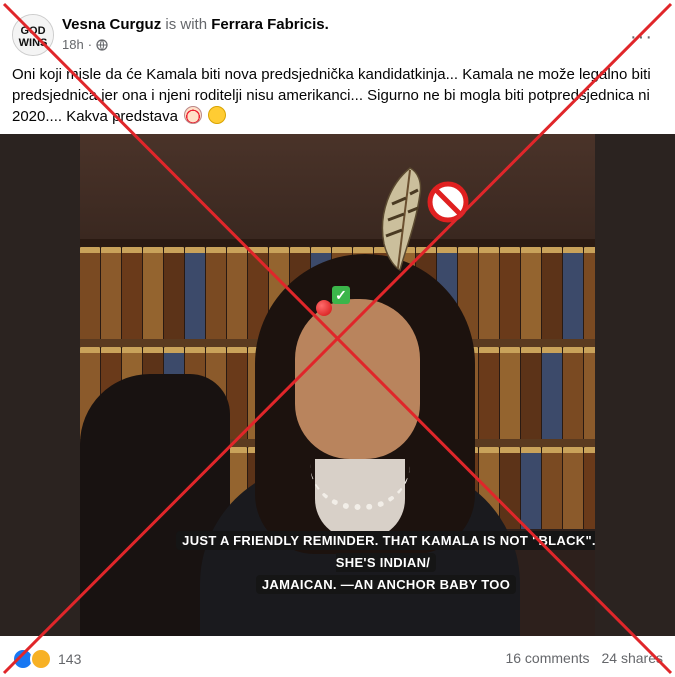  What do you see at coordinates (337, 658) in the screenshot?
I see `post-footer: 143 16 comments 24 shares` at bounding box center [337, 658].